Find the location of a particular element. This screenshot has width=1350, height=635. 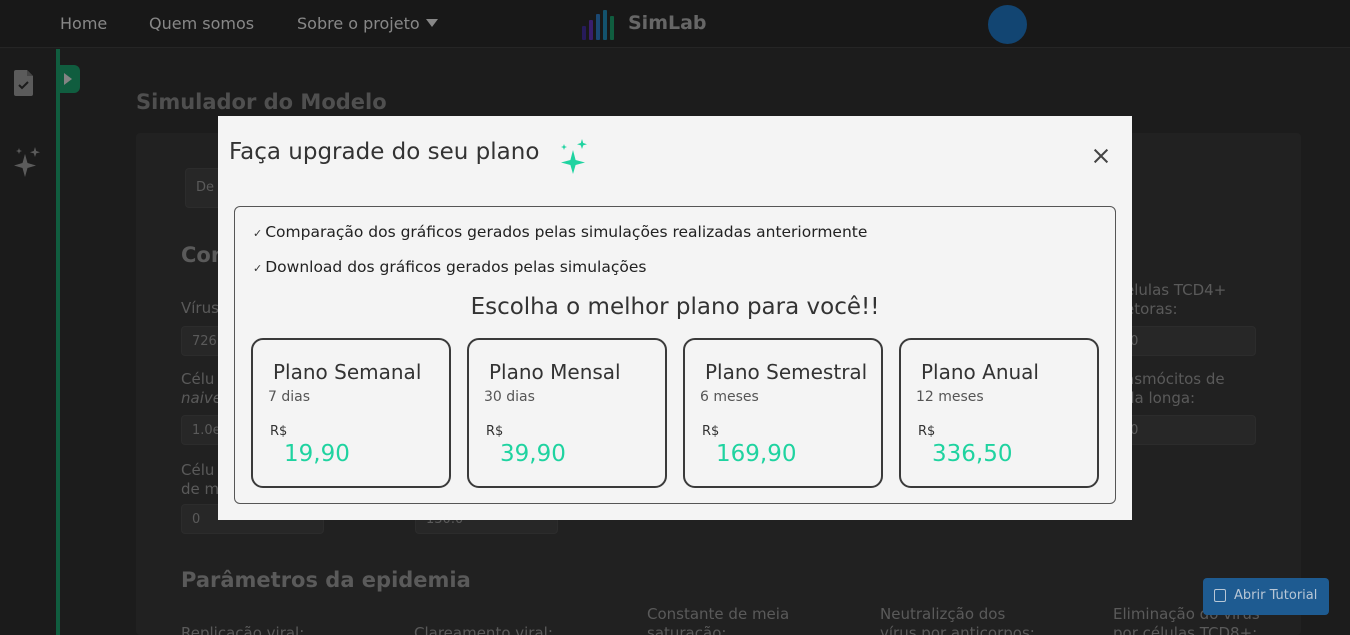

plan-name: Plano Mensal is located at coordinates (555, 372).